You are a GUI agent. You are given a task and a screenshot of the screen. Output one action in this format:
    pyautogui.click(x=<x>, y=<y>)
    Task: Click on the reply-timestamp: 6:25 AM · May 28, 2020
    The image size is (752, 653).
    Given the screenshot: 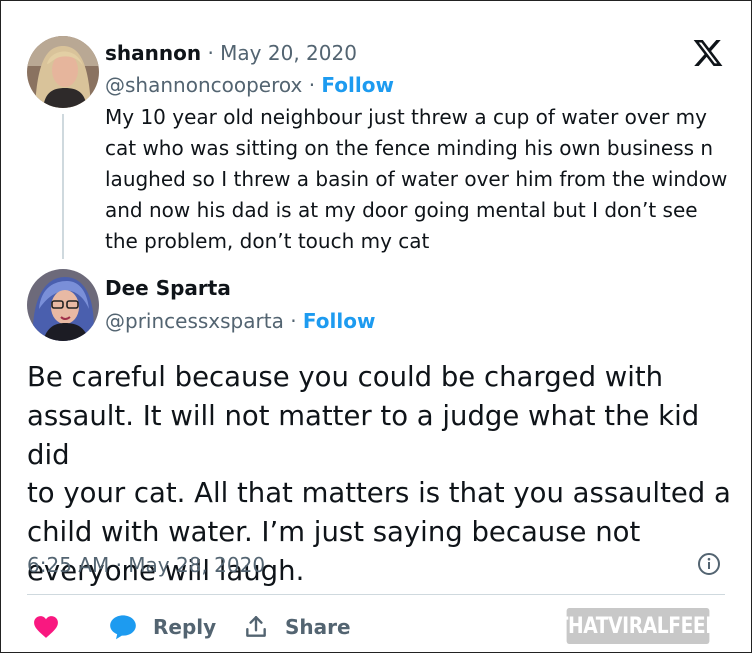 What is the action you would take?
    pyautogui.click(x=146, y=565)
    